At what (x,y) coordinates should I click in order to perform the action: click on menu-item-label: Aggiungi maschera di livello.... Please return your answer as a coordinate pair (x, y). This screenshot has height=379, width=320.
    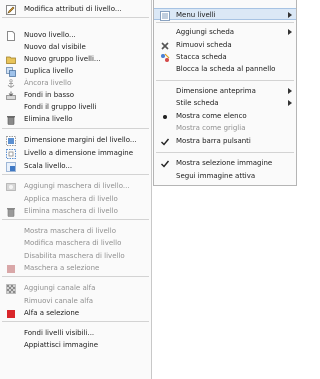
    Looking at the image, I should click on (77, 186).